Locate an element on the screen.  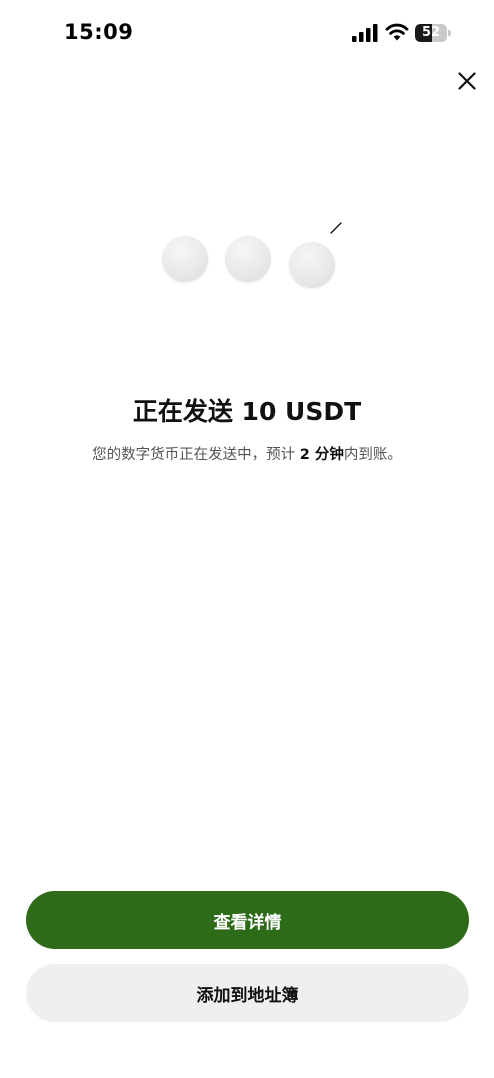
spark-icon is located at coordinates (336, 228).